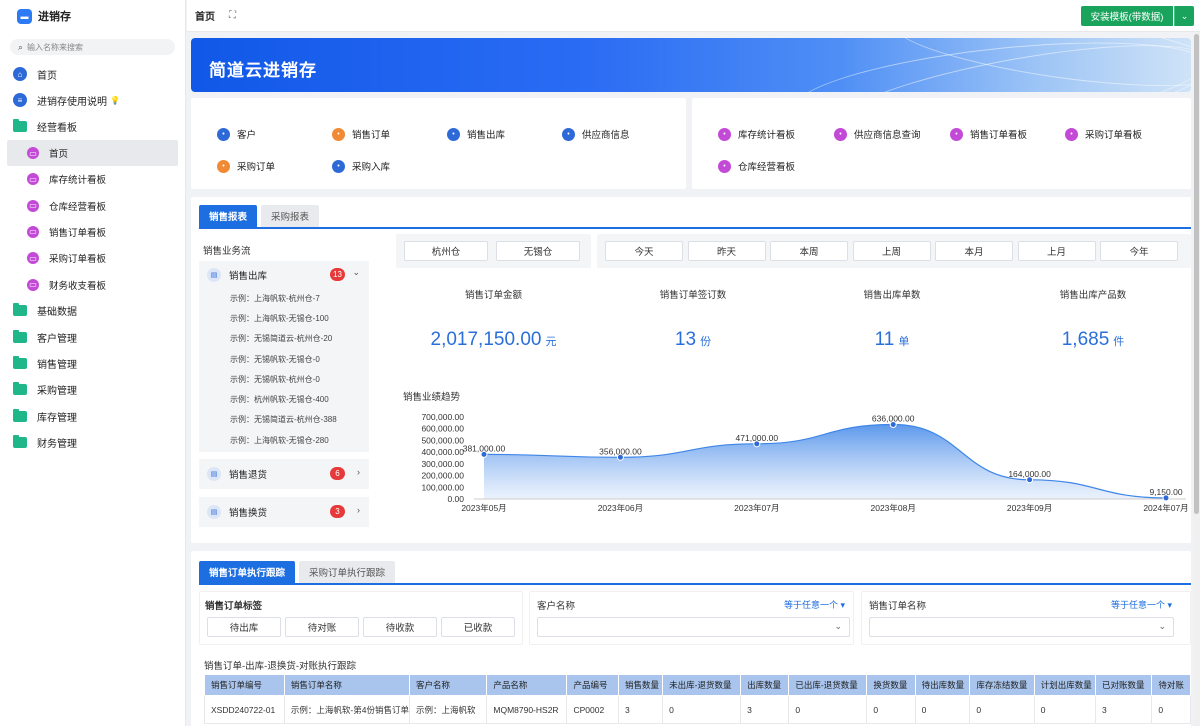  What do you see at coordinates (765, 685) in the screenshot?
I see `table-header: 出库数量` at bounding box center [765, 685].